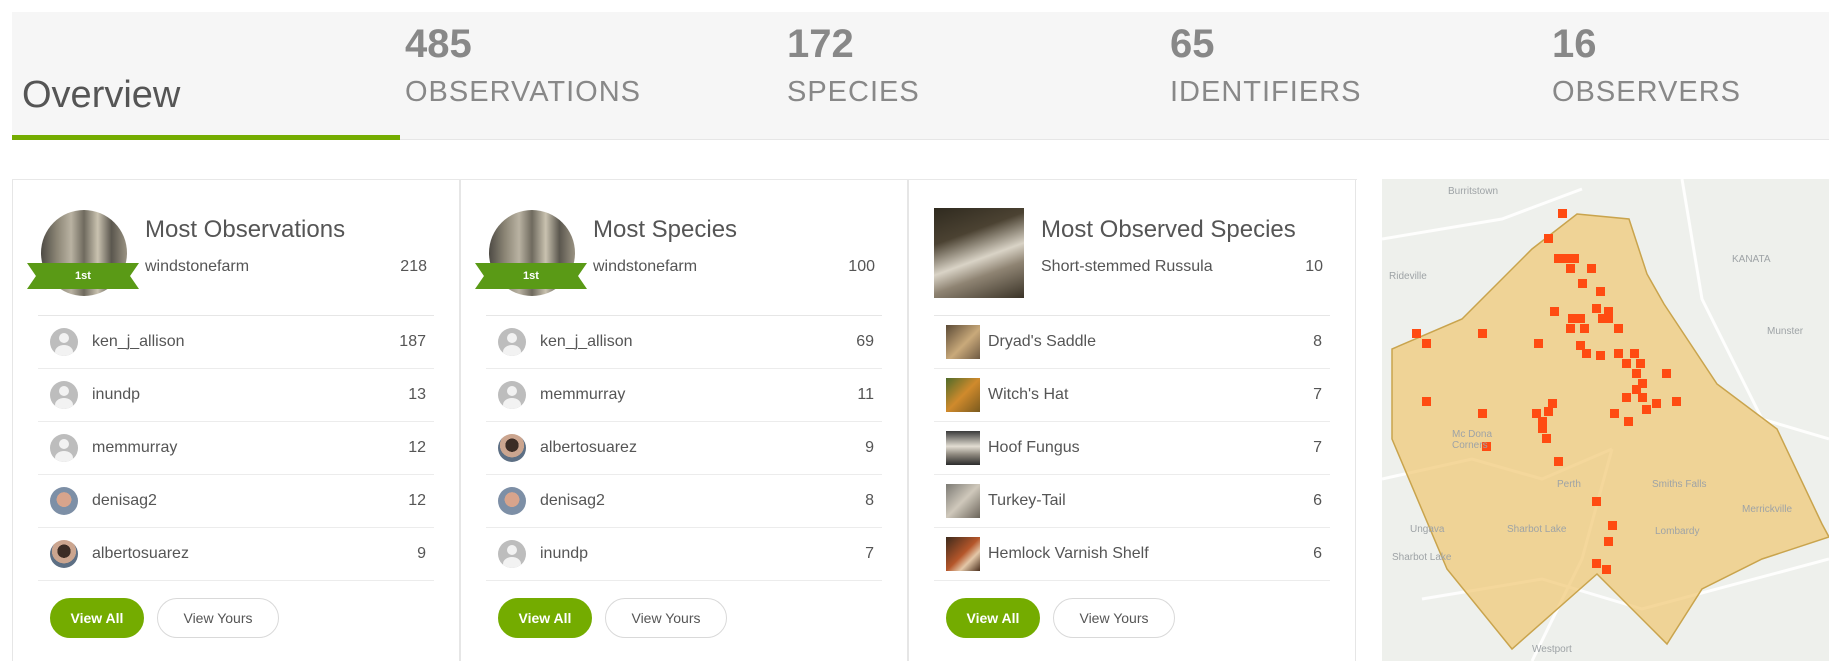 The image size is (1829, 661). Describe the element at coordinates (1028, 395) in the screenshot. I see `species-name: Witch's Hat` at that location.